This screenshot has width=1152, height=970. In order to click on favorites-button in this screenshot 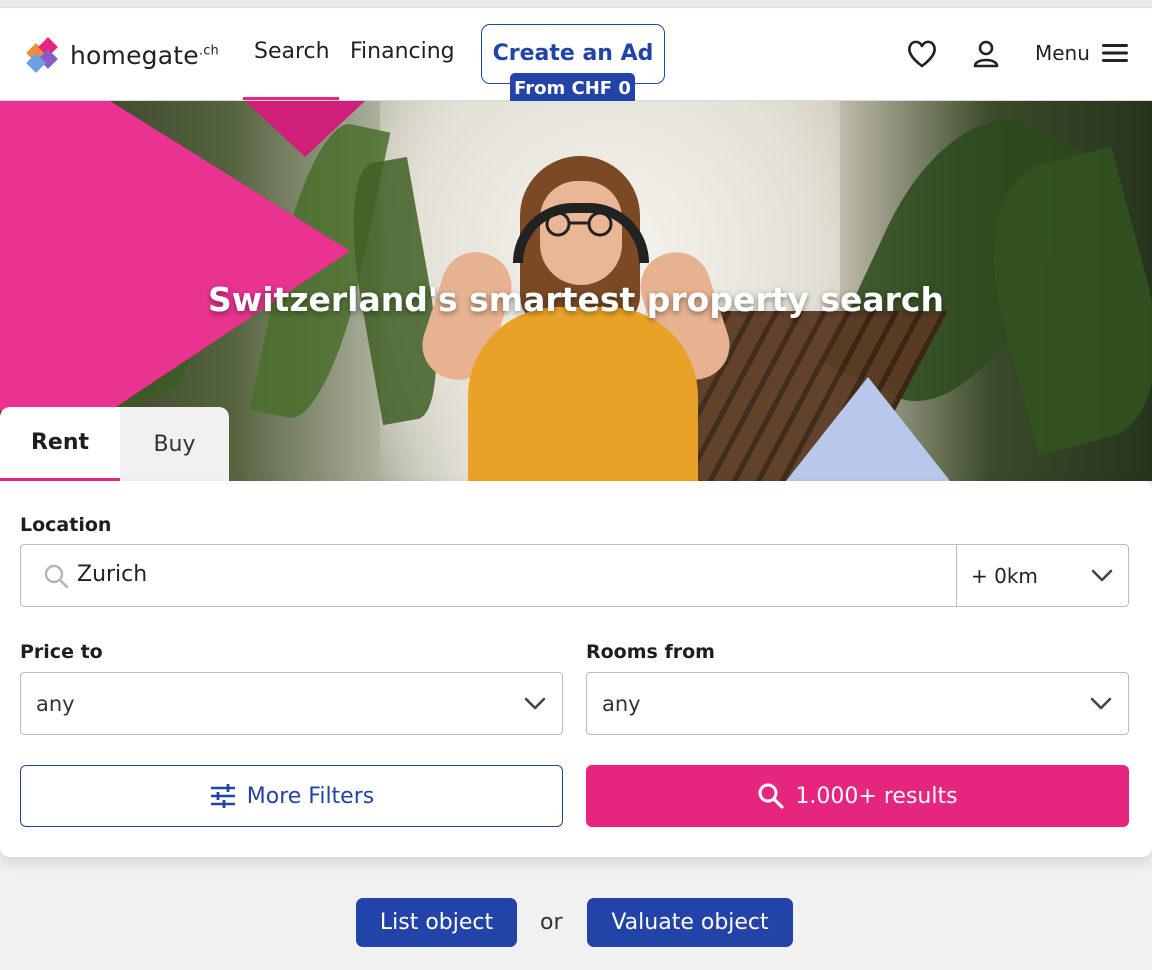, I will do `click(922, 54)`.